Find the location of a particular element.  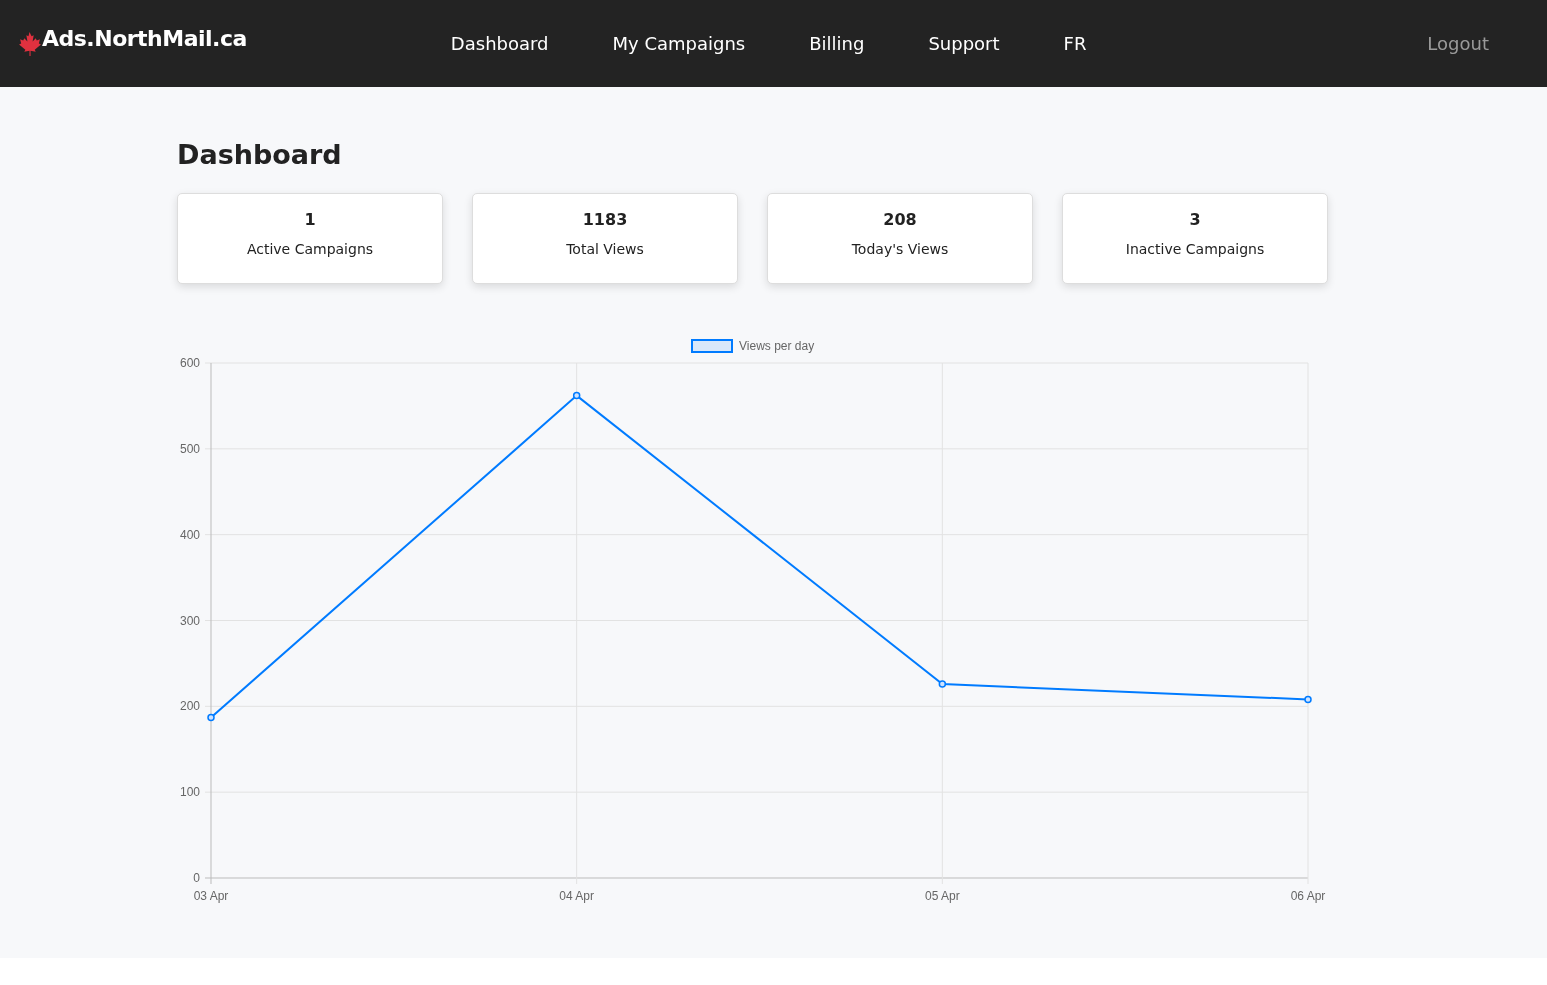

site-logo: Ads.NorthMail.ca is located at coordinates (144, 38).